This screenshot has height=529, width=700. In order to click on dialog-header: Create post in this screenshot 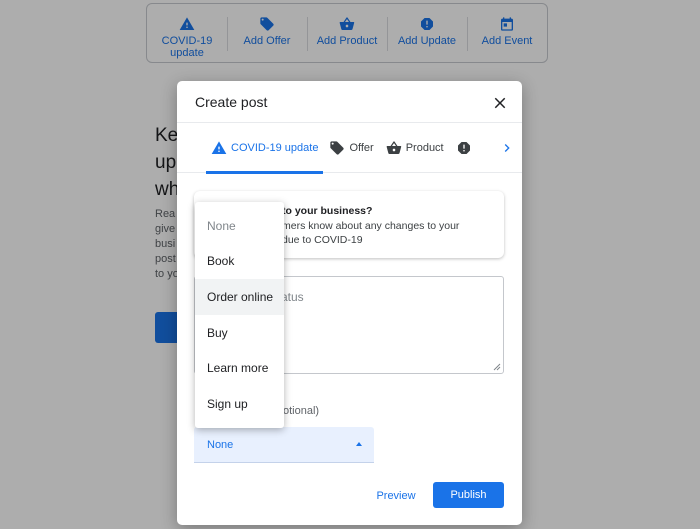, I will do `click(349, 102)`.